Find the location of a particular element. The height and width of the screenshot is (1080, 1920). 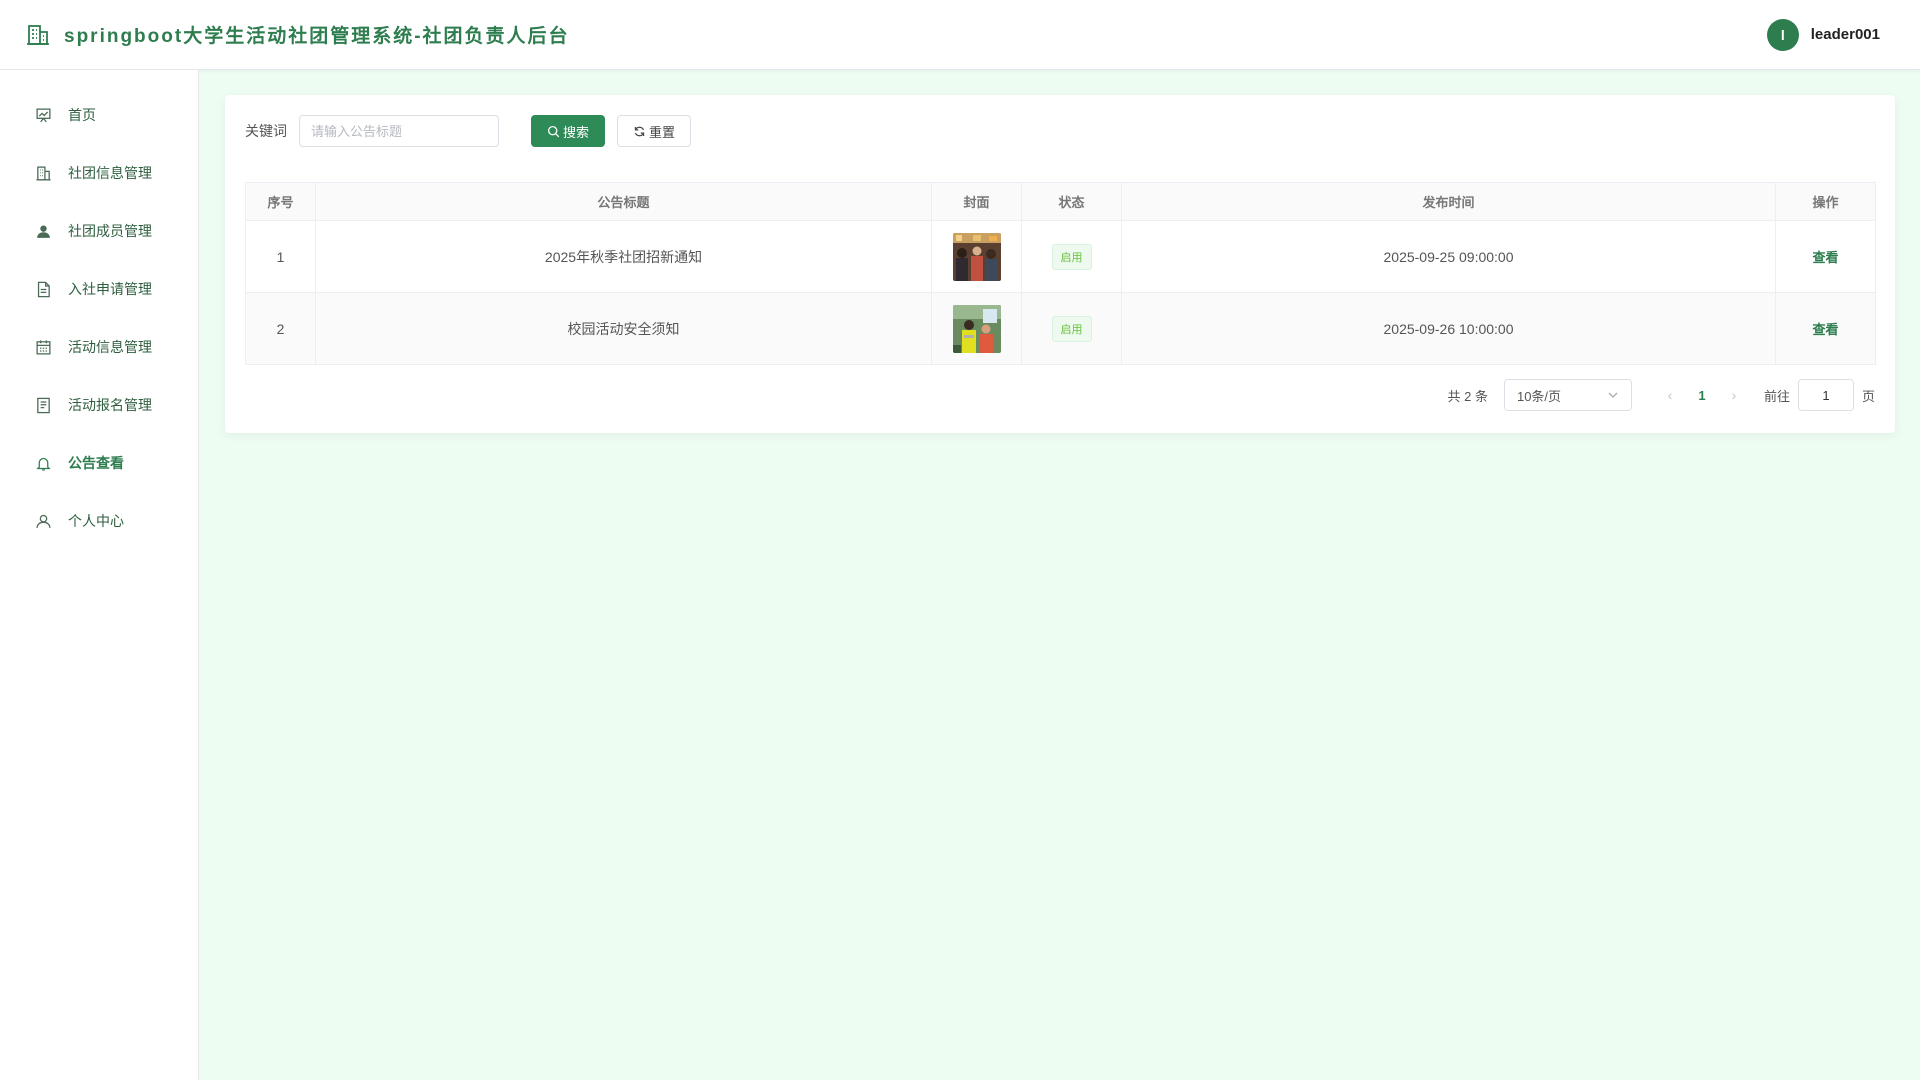

home-icon is located at coordinates (43, 114).